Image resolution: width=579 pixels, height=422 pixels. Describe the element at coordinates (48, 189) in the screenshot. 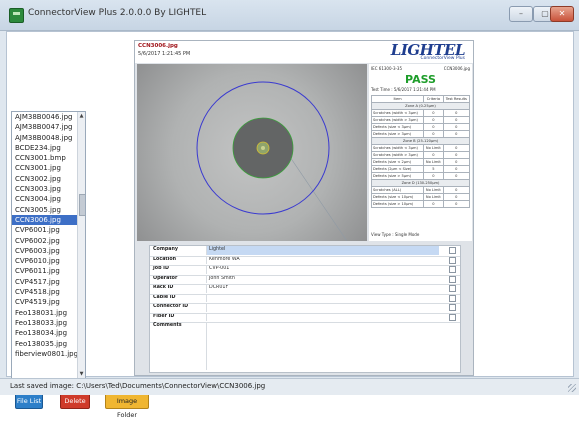

I see `file-list-item: CCN3003.jpg` at that location.